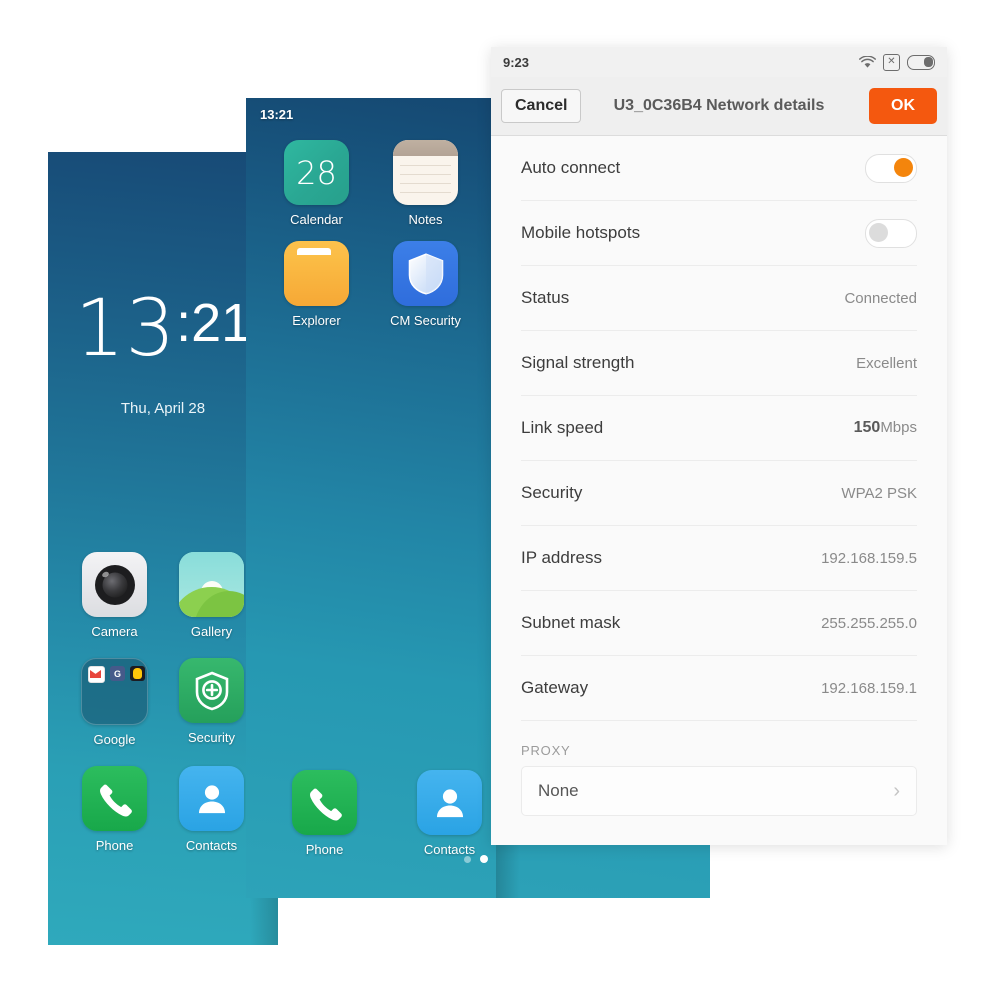 The width and height of the screenshot is (1000, 1000). What do you see at coordinates (552, 492) in the screenshot?
I see `row-label: Security` at bounding box center [552, 492].